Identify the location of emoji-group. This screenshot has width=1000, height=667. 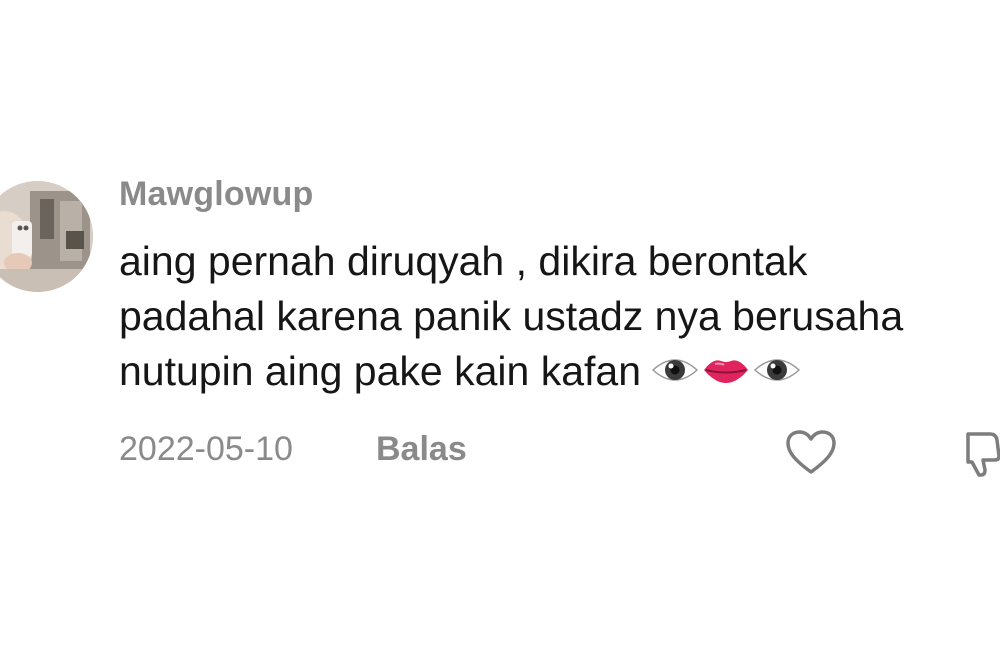
(726, 370).